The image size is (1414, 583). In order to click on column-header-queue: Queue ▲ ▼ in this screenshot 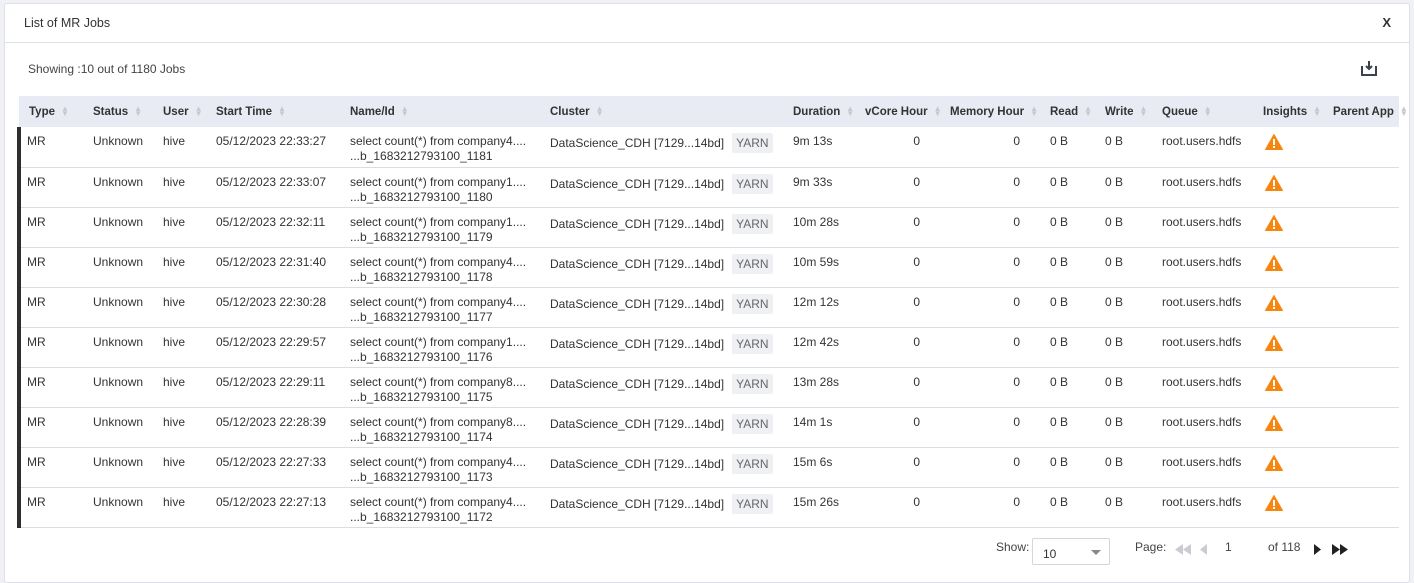, I will do `click(1202, 111)`.